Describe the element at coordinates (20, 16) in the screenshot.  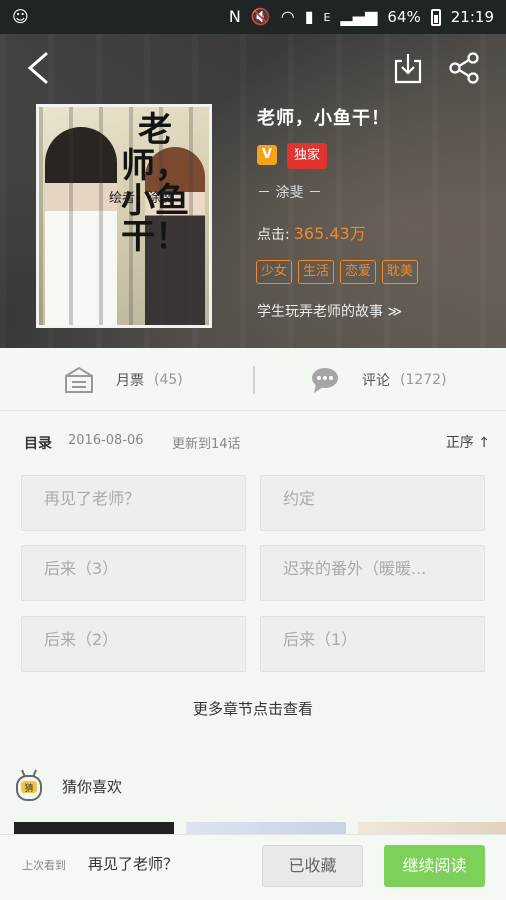
I see `app-notification-icon: ☺` at that location.